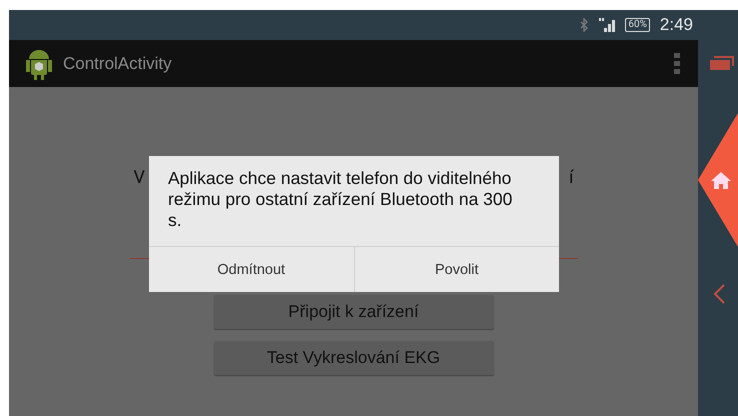 This screenshot has width=738, height=416. What do you see at coordinates (676, 25) in the screenshot?
I see `clock-time: 2:49` at bounding box center [676, 25].